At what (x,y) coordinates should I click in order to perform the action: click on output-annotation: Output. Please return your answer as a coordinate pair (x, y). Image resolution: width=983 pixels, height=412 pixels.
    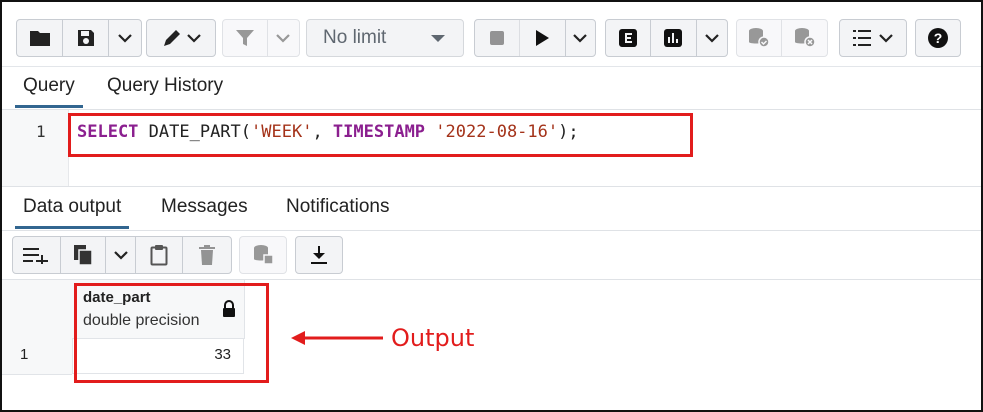
    Looking at the image, I should click on (382, 338).